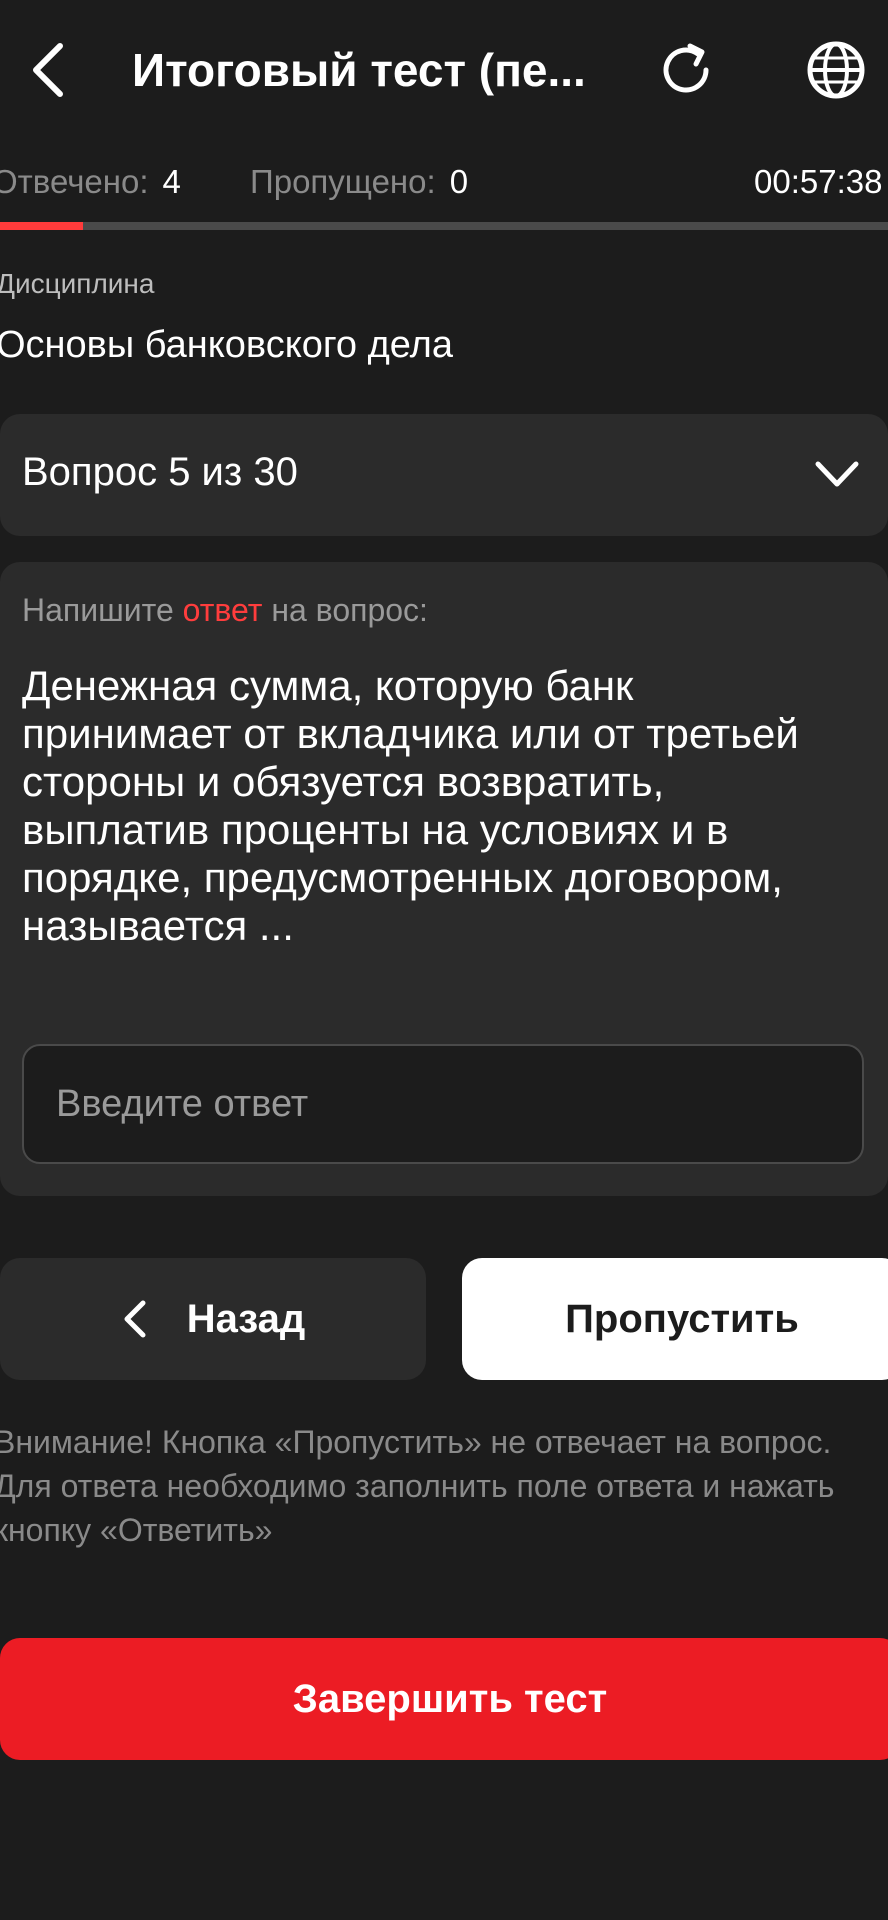 The width and height of the screenshot is (888, 1920). Describe the element at coordinates (444, 475) in the screenshot. I see `question-selector-dropdown: Вопрос 5 из 30` at that location.